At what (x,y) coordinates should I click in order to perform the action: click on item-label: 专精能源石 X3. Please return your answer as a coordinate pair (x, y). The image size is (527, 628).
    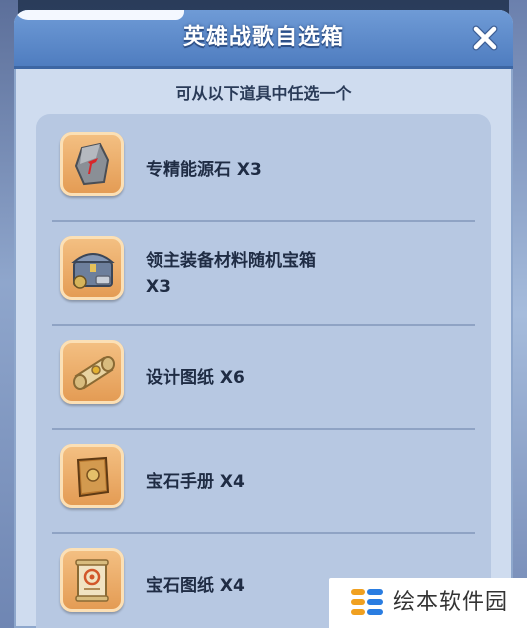
    Looking at the image, I should click on (204, 170).